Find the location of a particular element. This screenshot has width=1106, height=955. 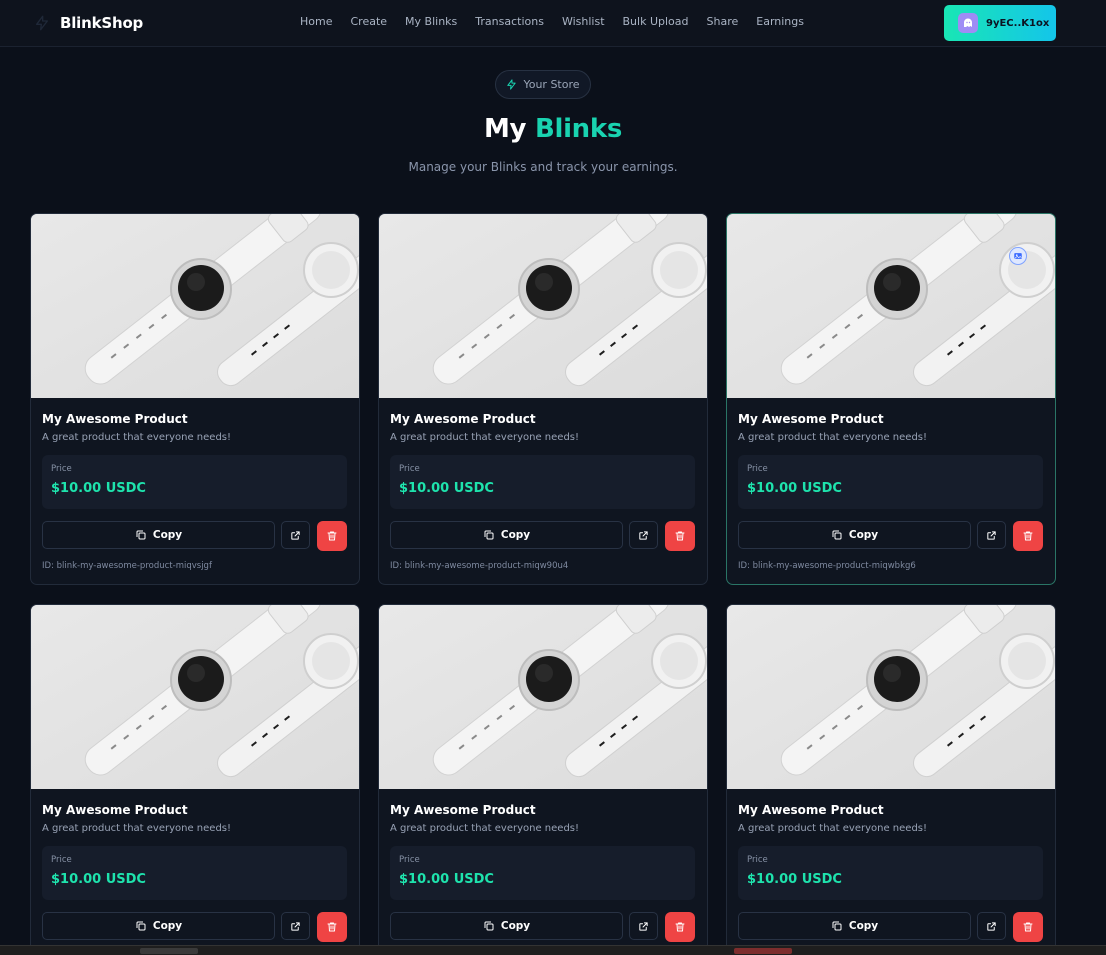

store-badge: Your Store is located at coordinates (543, 84).